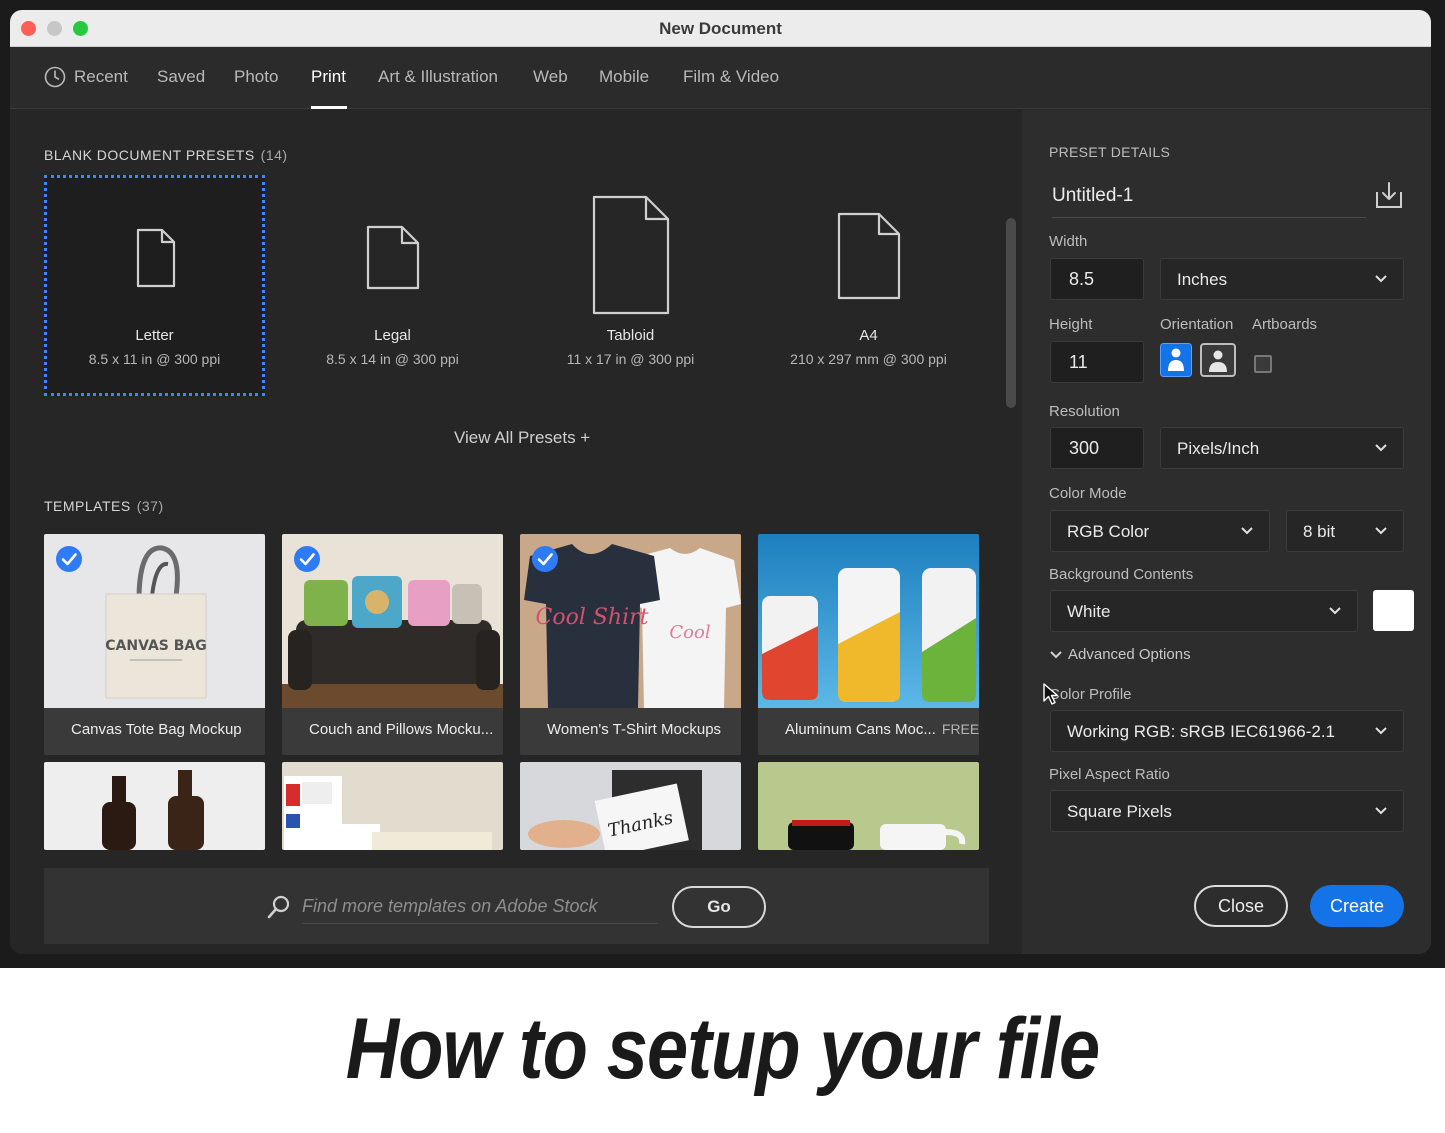 The width and height of the screenshot is (1445, 1133). I want to click on preset-a4: A4 210 x 297 mm @ 300 ppi, so click(868, 285).